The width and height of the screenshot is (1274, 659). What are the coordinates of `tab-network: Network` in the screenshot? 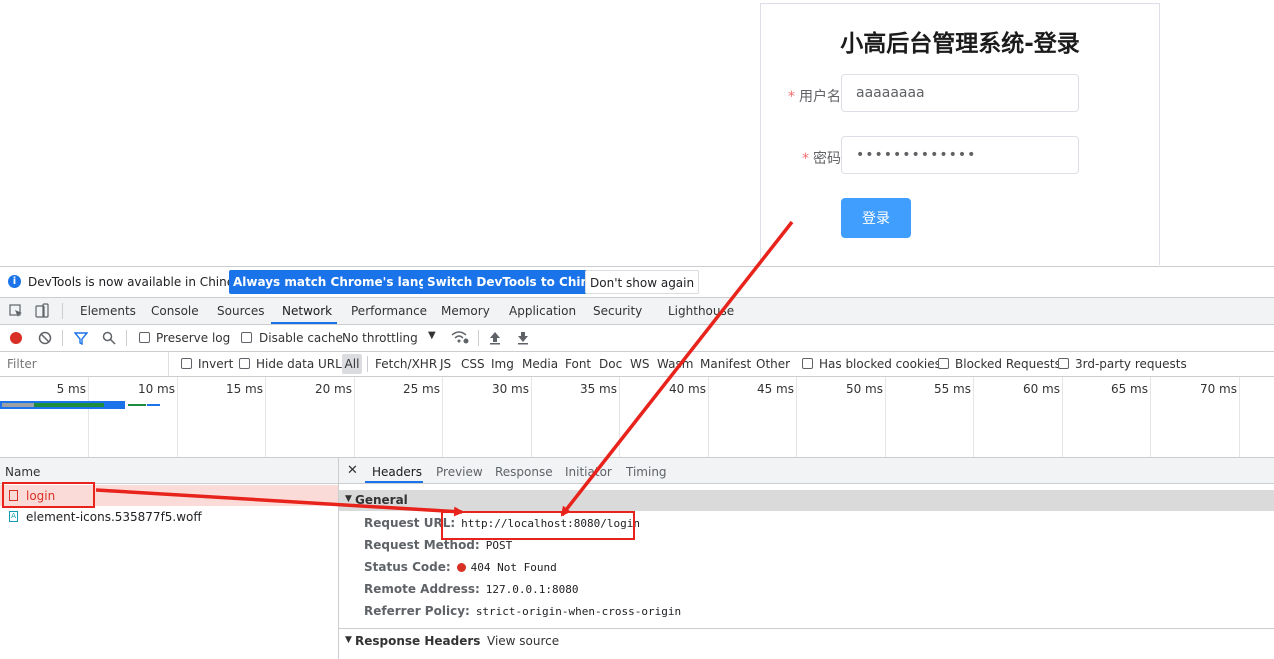 It's located at (307, 311).